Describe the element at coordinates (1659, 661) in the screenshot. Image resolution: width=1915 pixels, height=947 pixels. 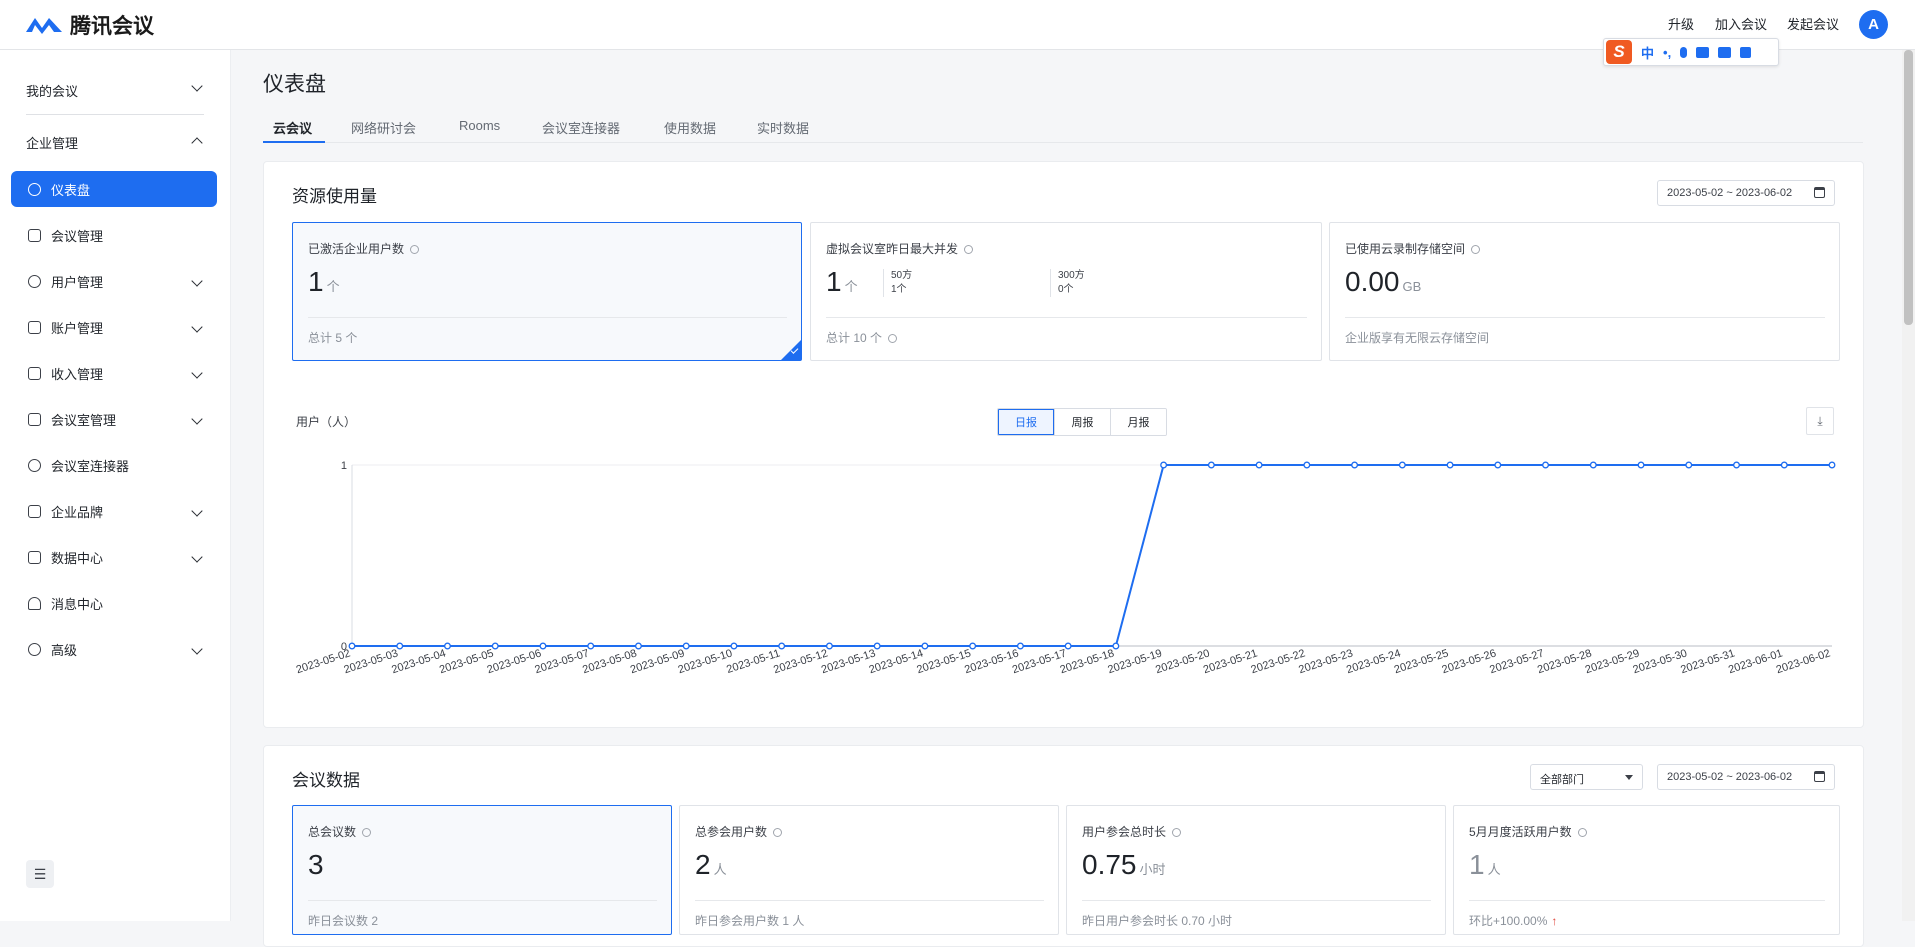
I see `chart-x-tick-label: 2023-05-30` at that location.